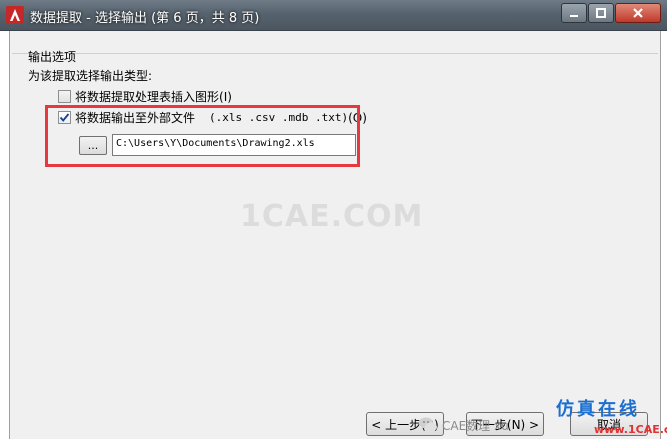  What do you see at coordinates (332, 216) in the screenshot?
I see `watermark-text: 1CAE.COM` at bounding box center [332, 216].